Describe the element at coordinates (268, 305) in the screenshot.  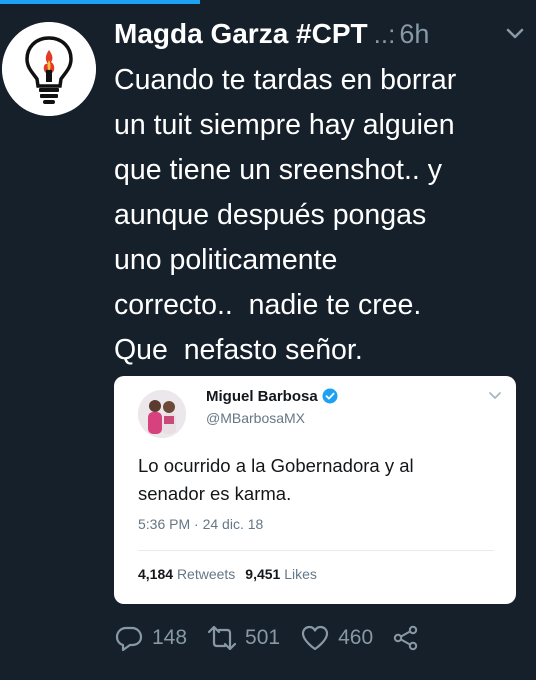
I see `tweet-text-line: correcto.. nadie te cree.` at that location.